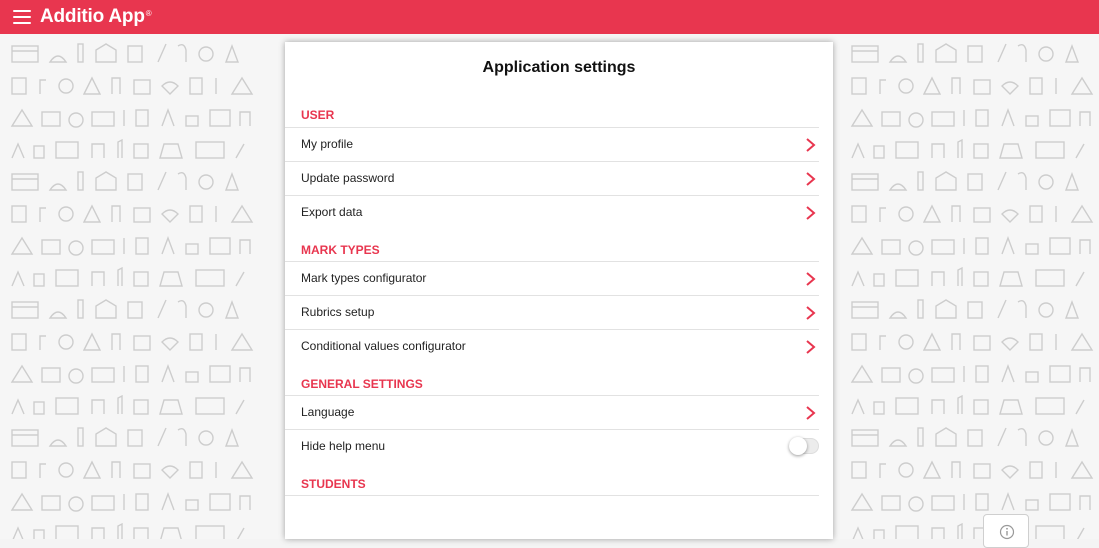  Describe the element at coordinates (348, 178) in the screenshot. I see `item-label: Update password` at that location.